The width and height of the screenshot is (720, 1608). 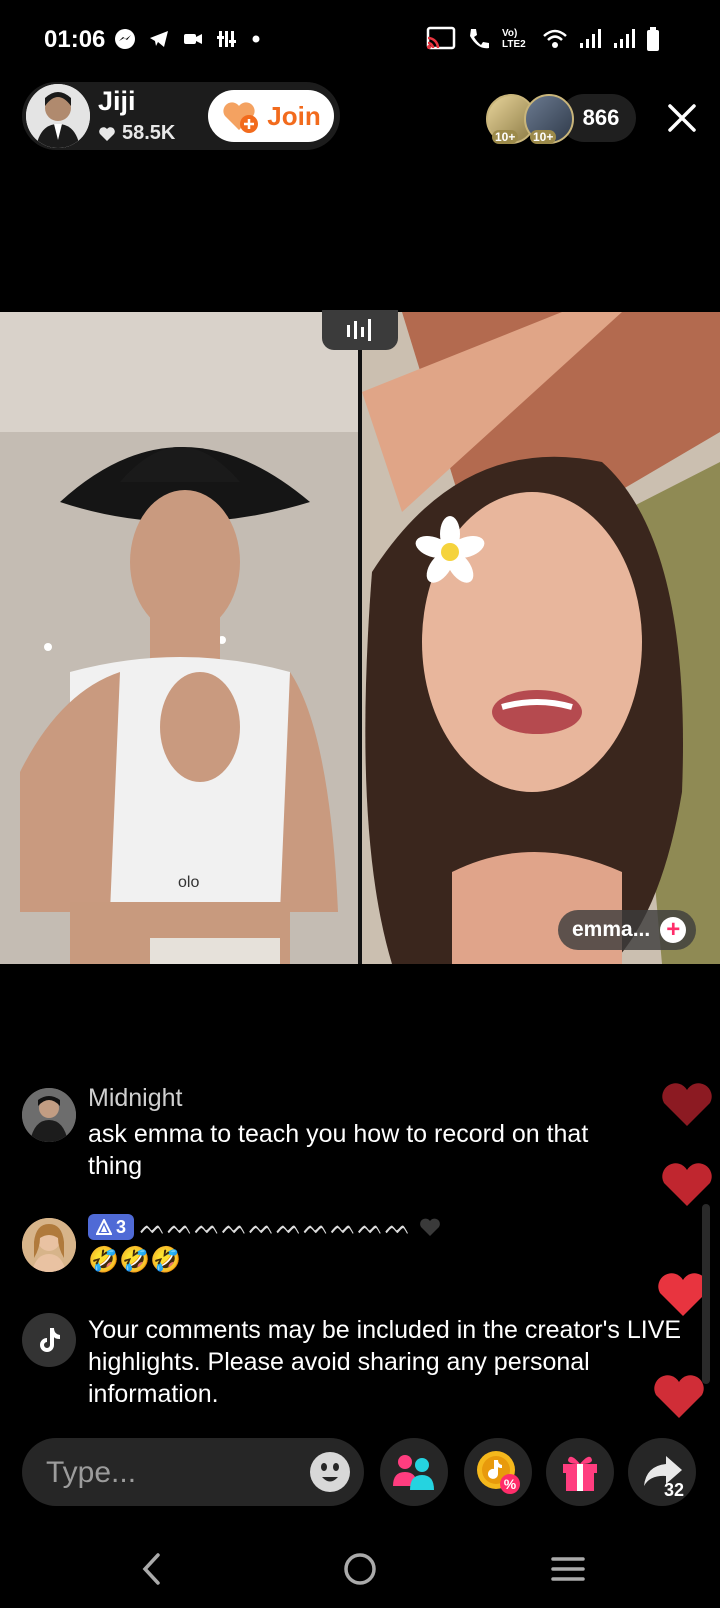 What do you see at coordinates (256, 39) in the screenshot?
I see `dot-icon` at bounding box center [256, 39].